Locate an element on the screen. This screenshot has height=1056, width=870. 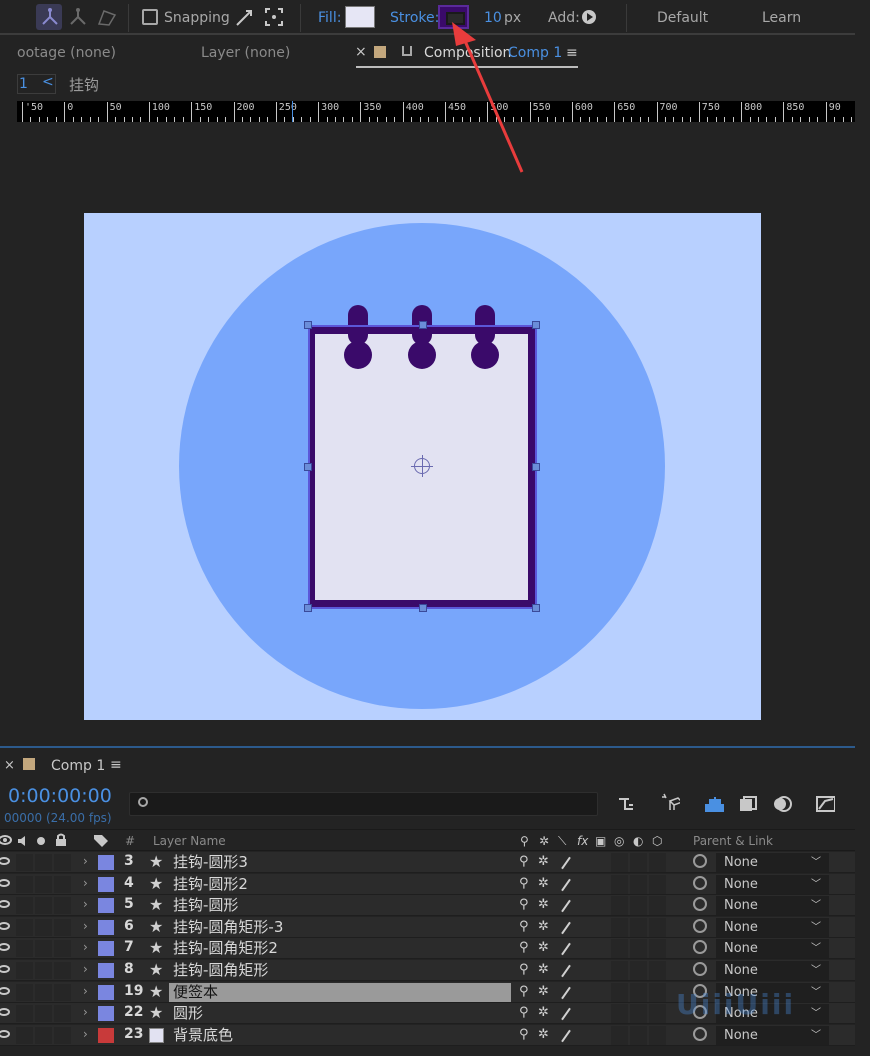
layer-name: 圆形 is located at coordinates (340, 1013).